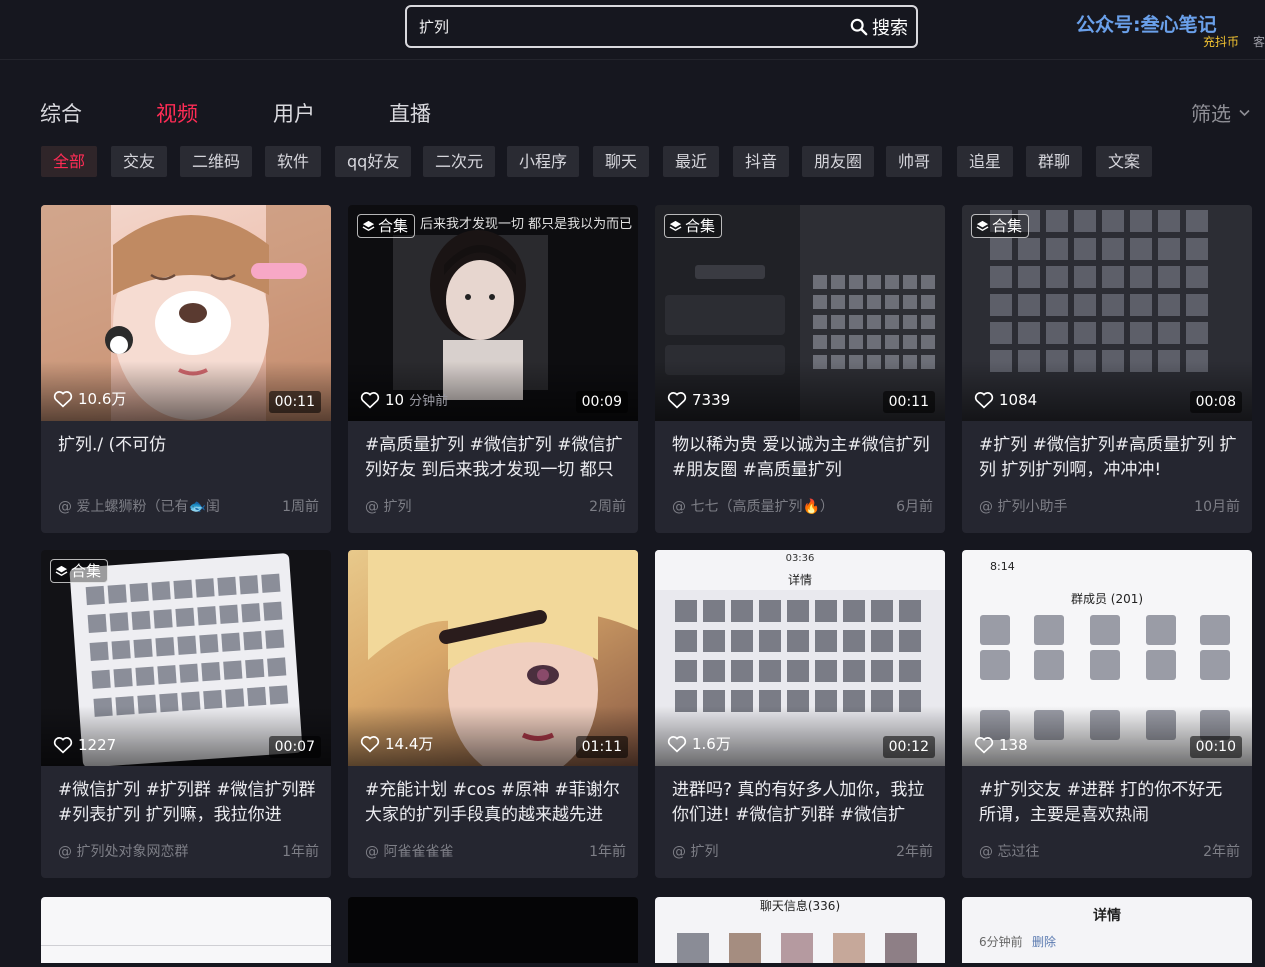  I want to click on video-card: 10.6万 00:11 扩列./ (不可仿 @ 爱上螺狮粉（已有🐟闺 1周前, so click(186, 369).